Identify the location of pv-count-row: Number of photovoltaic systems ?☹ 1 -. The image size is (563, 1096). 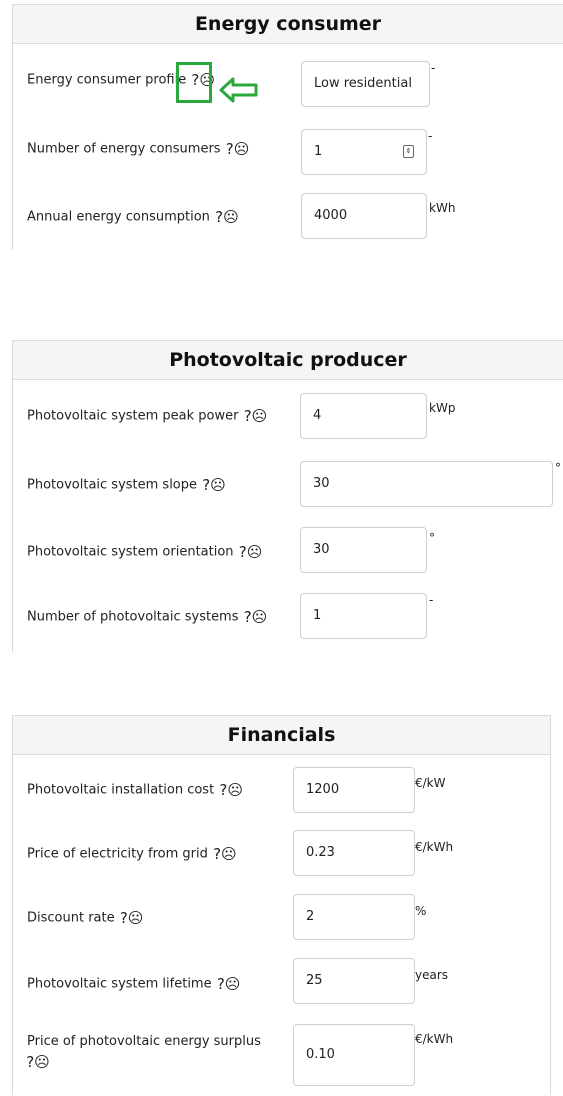
(288, 617).